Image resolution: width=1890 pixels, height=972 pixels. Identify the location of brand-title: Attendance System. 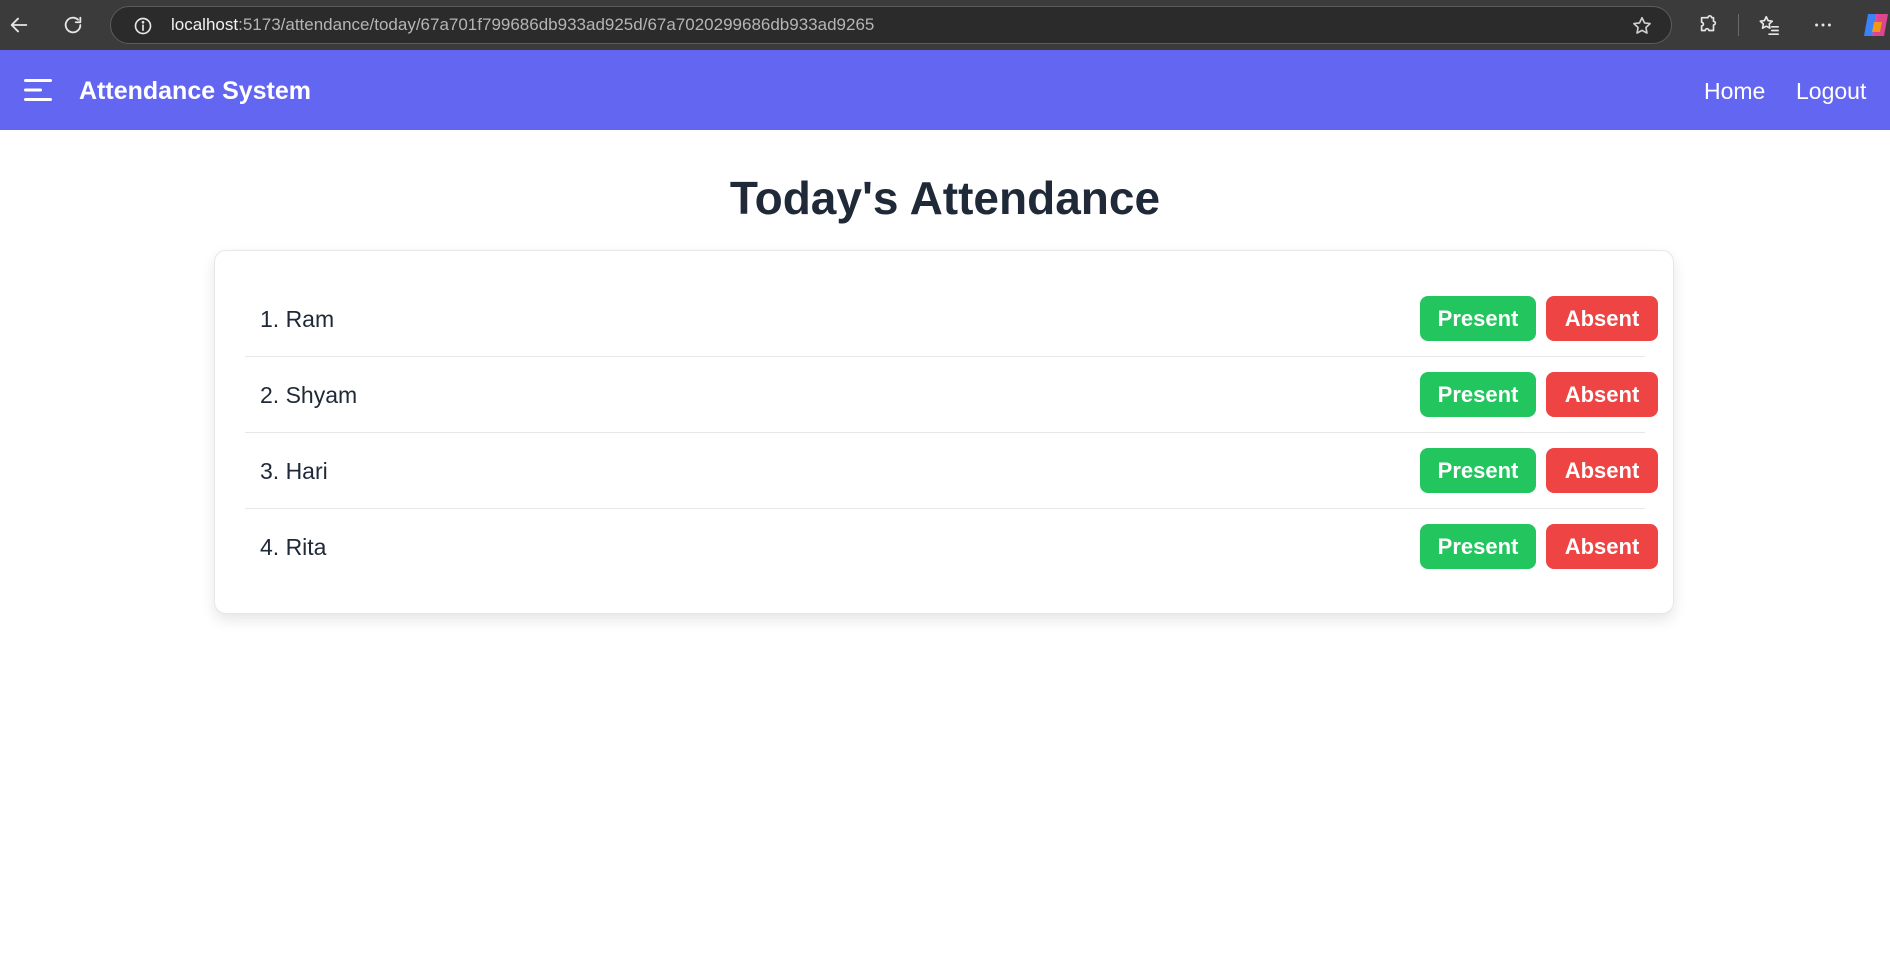
(195, 91).